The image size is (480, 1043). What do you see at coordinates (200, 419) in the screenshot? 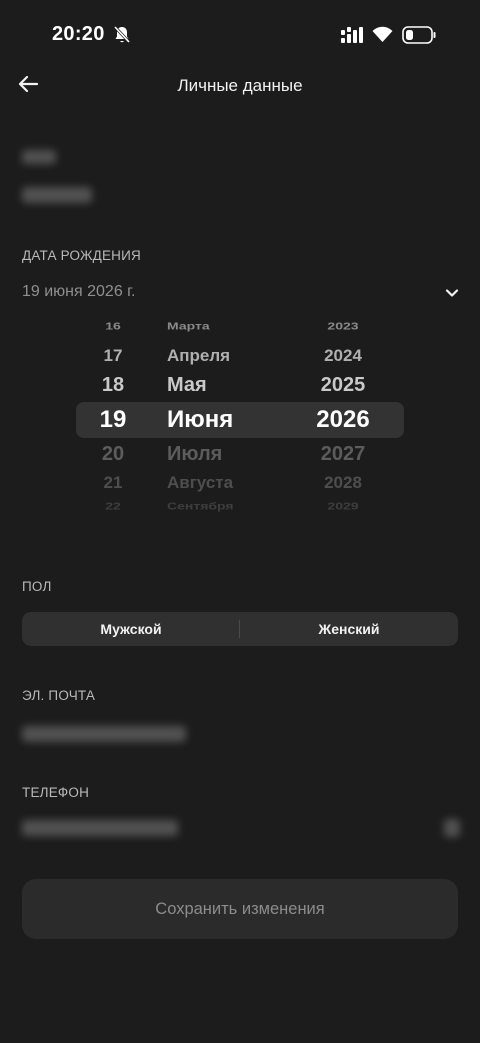
I see `picker-month: Июня` at bounding box center [200, 419].